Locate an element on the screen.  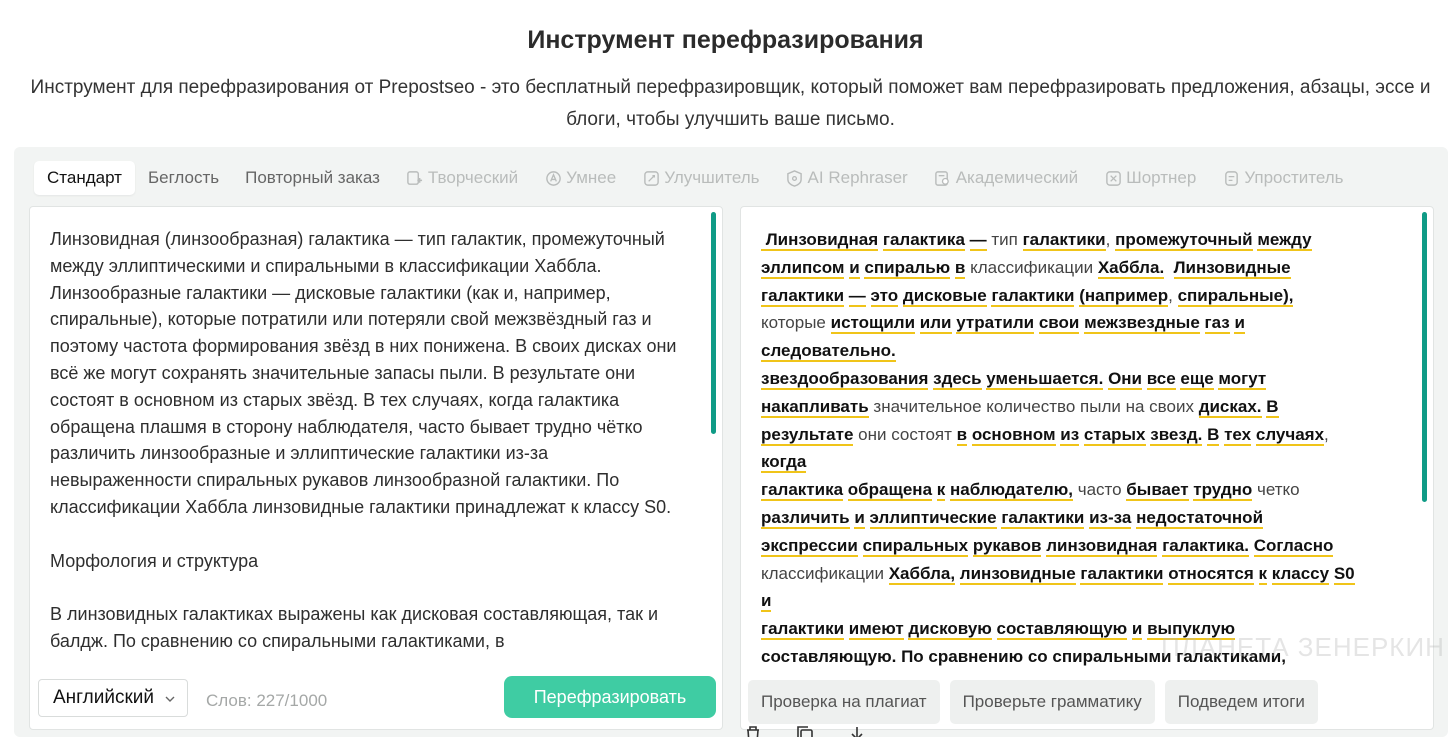
rephrased-word: бывает is located at coordinates (1157, 491).